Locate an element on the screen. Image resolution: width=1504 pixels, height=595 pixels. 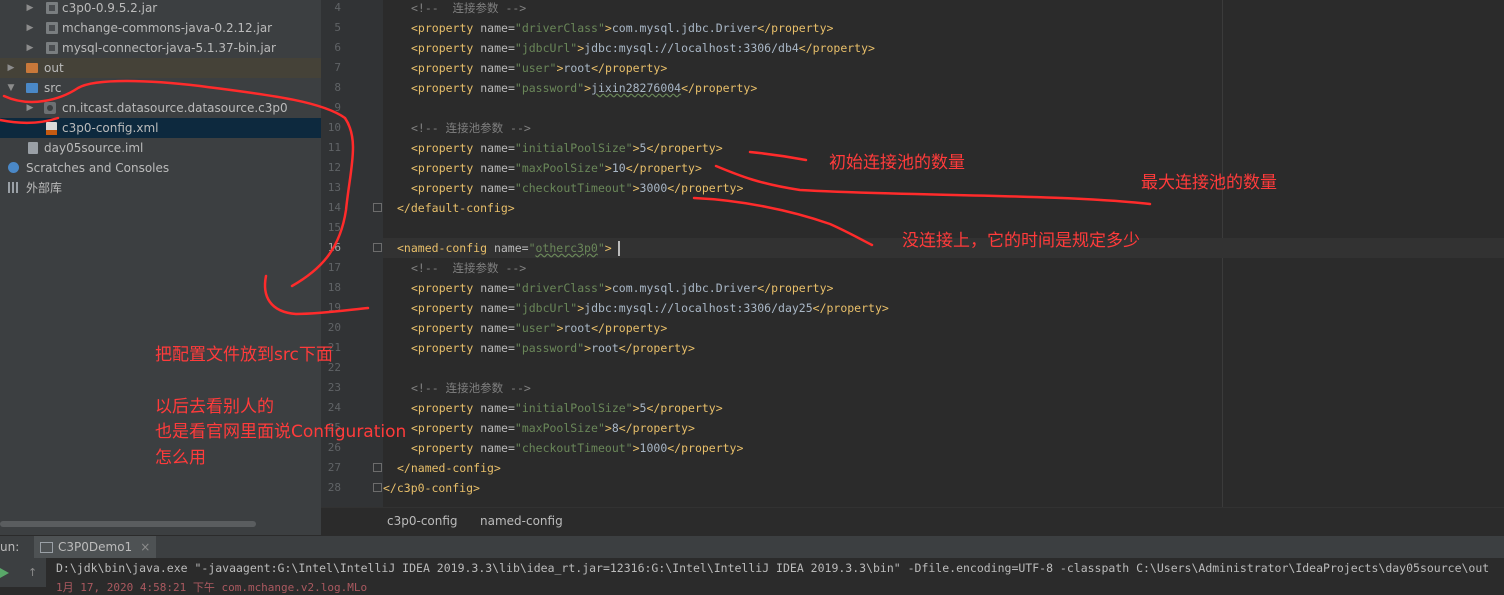
annotation-later-1: 以后去看别人的 is located at coordinates (214, 407).